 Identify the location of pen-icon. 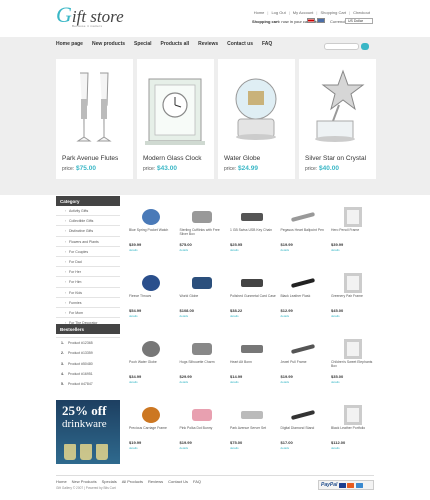
(303, 217).